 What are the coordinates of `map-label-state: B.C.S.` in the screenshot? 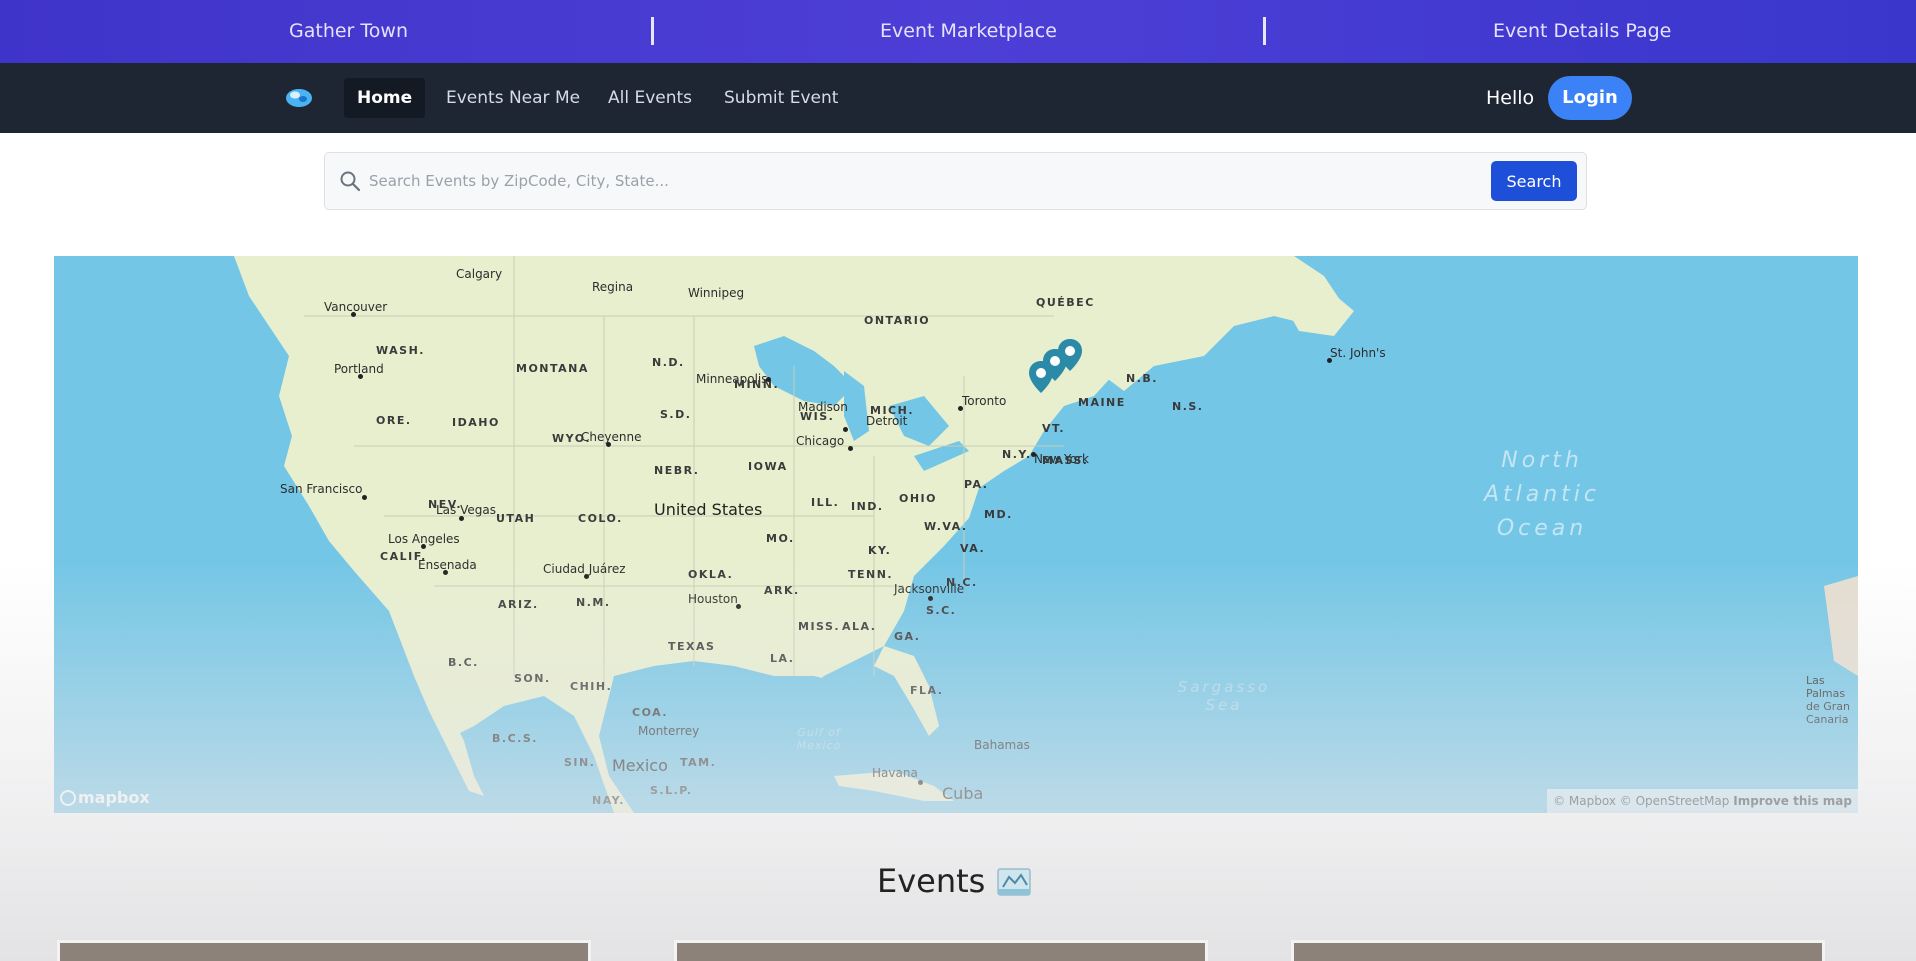 It's located at (515, 738).